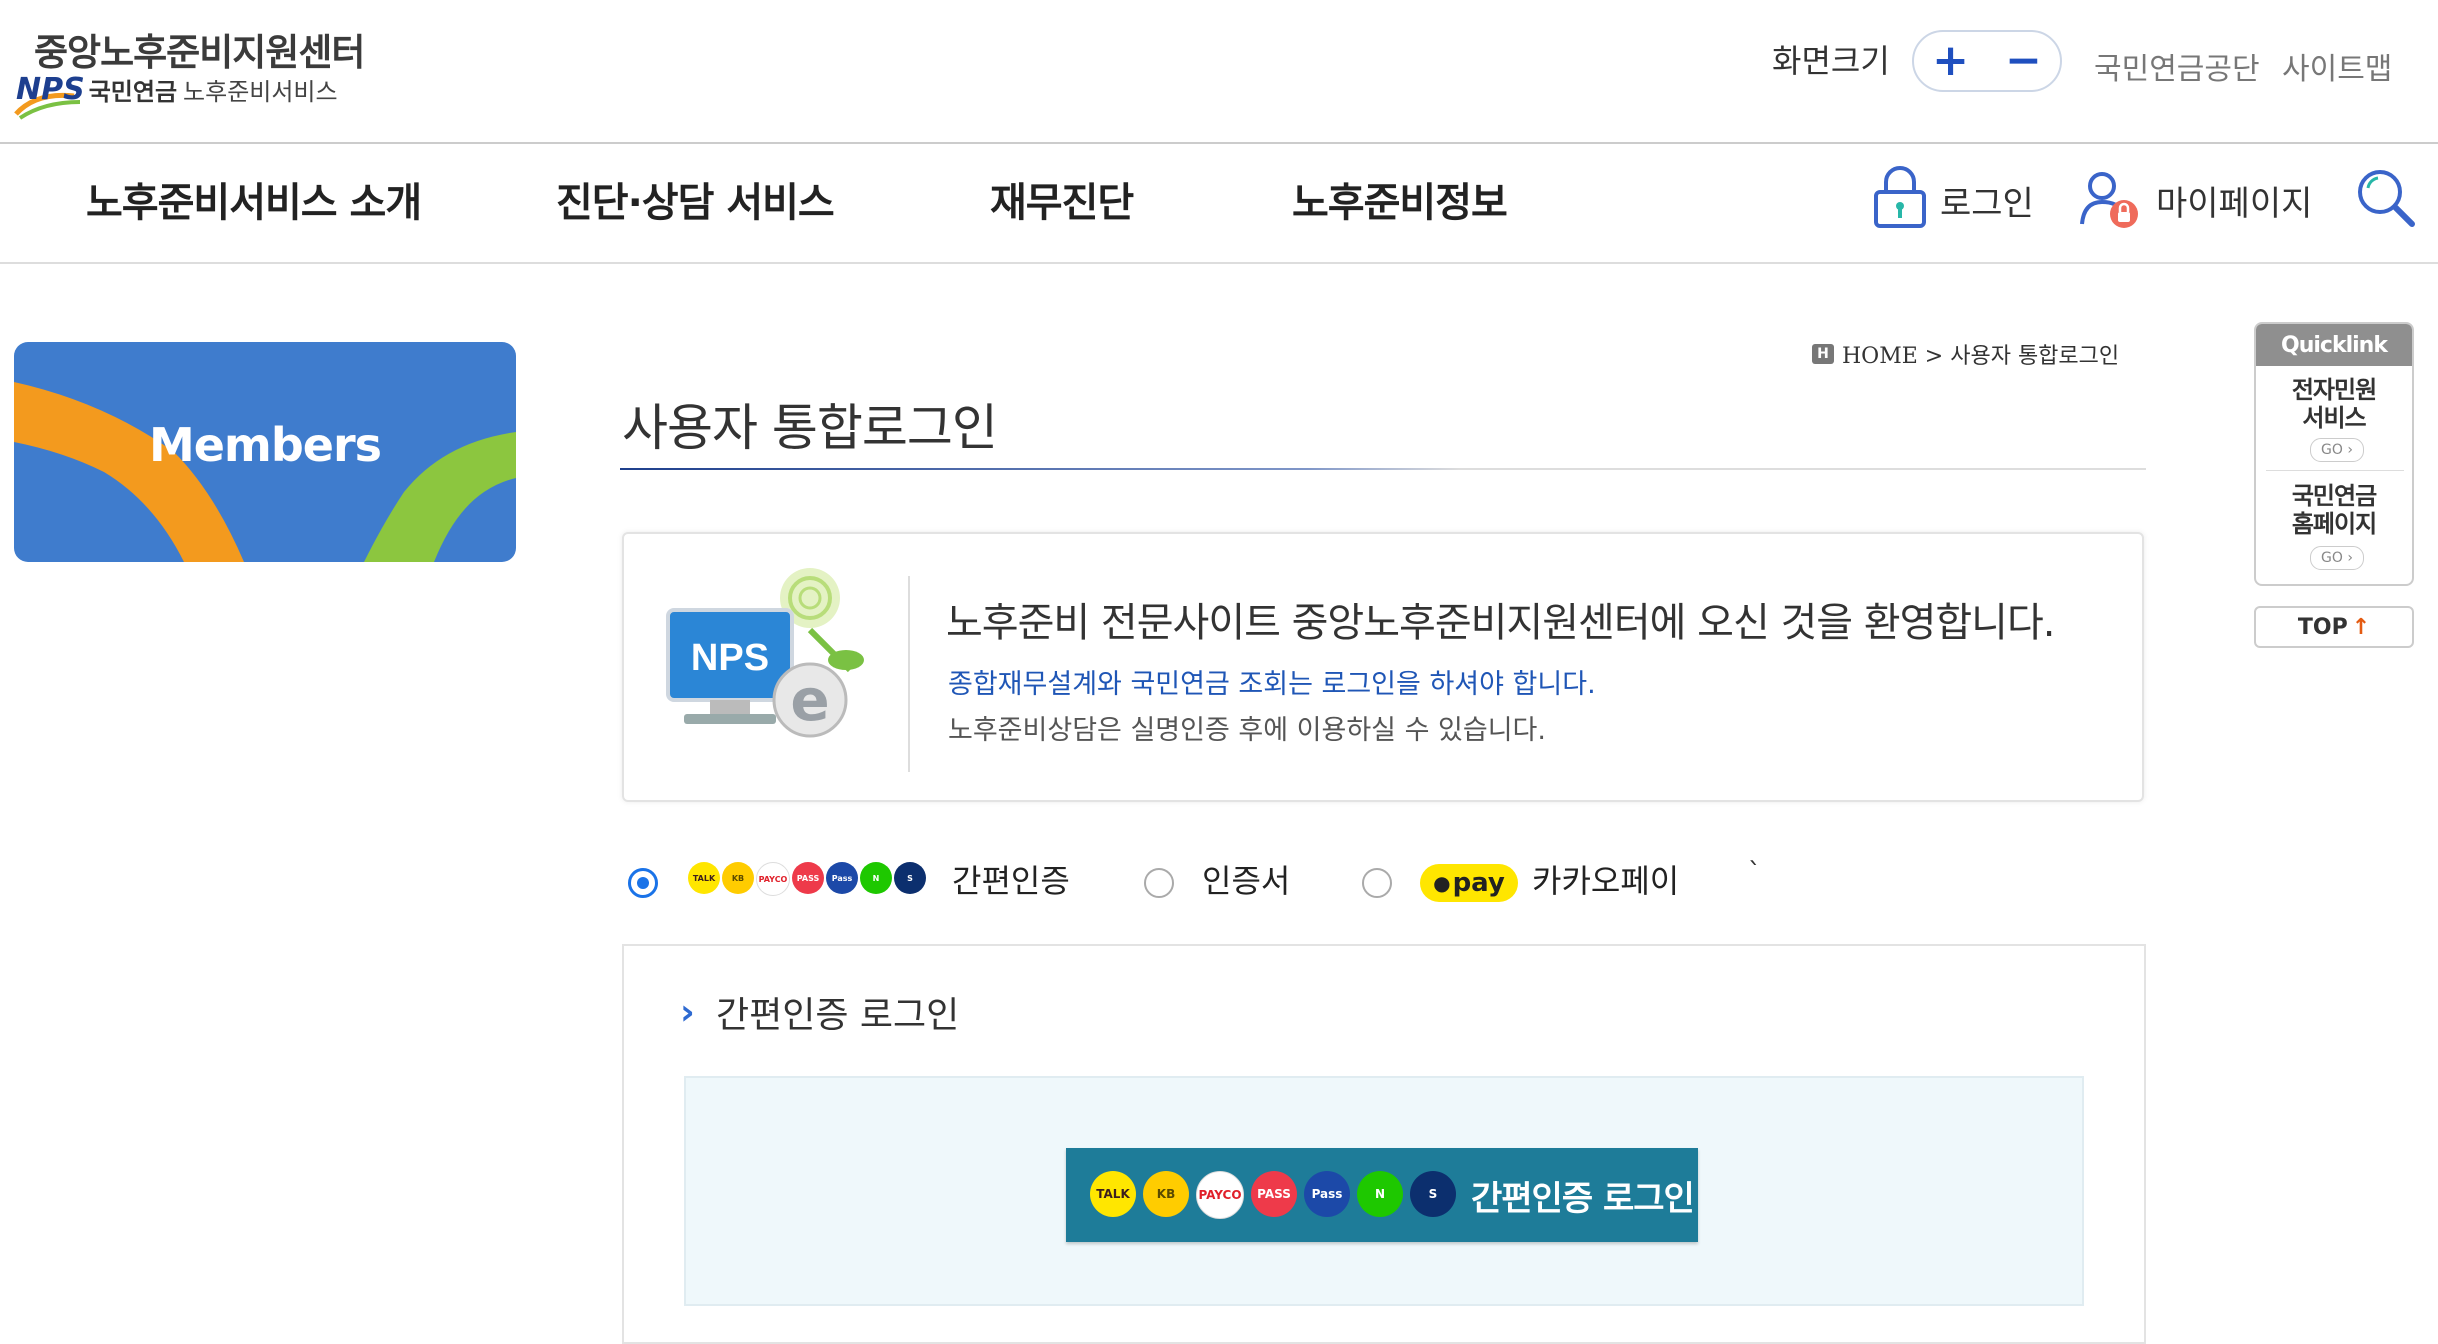 The image size is (2438, 1344). Describe the element at coordinates (1500, 623) in the screenshot. I see `welcome-title: 노후준비 전문사이트 중앙노후준비지원센터에 오신 것을 환영합니다.` at that location.